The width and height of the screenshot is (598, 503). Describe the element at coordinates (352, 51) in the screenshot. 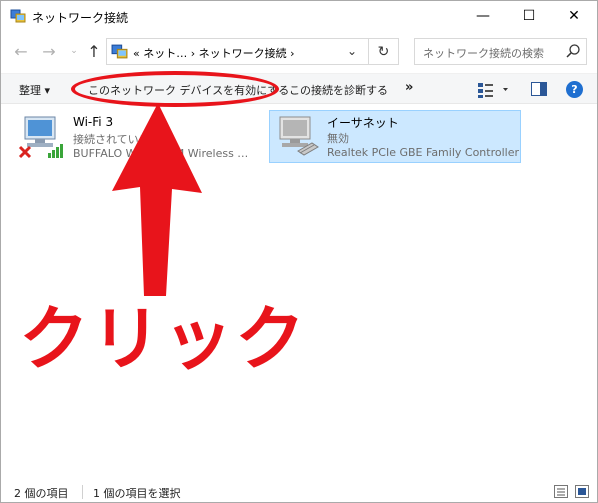

I see `chevron-down-icon: ⌄` at that location.